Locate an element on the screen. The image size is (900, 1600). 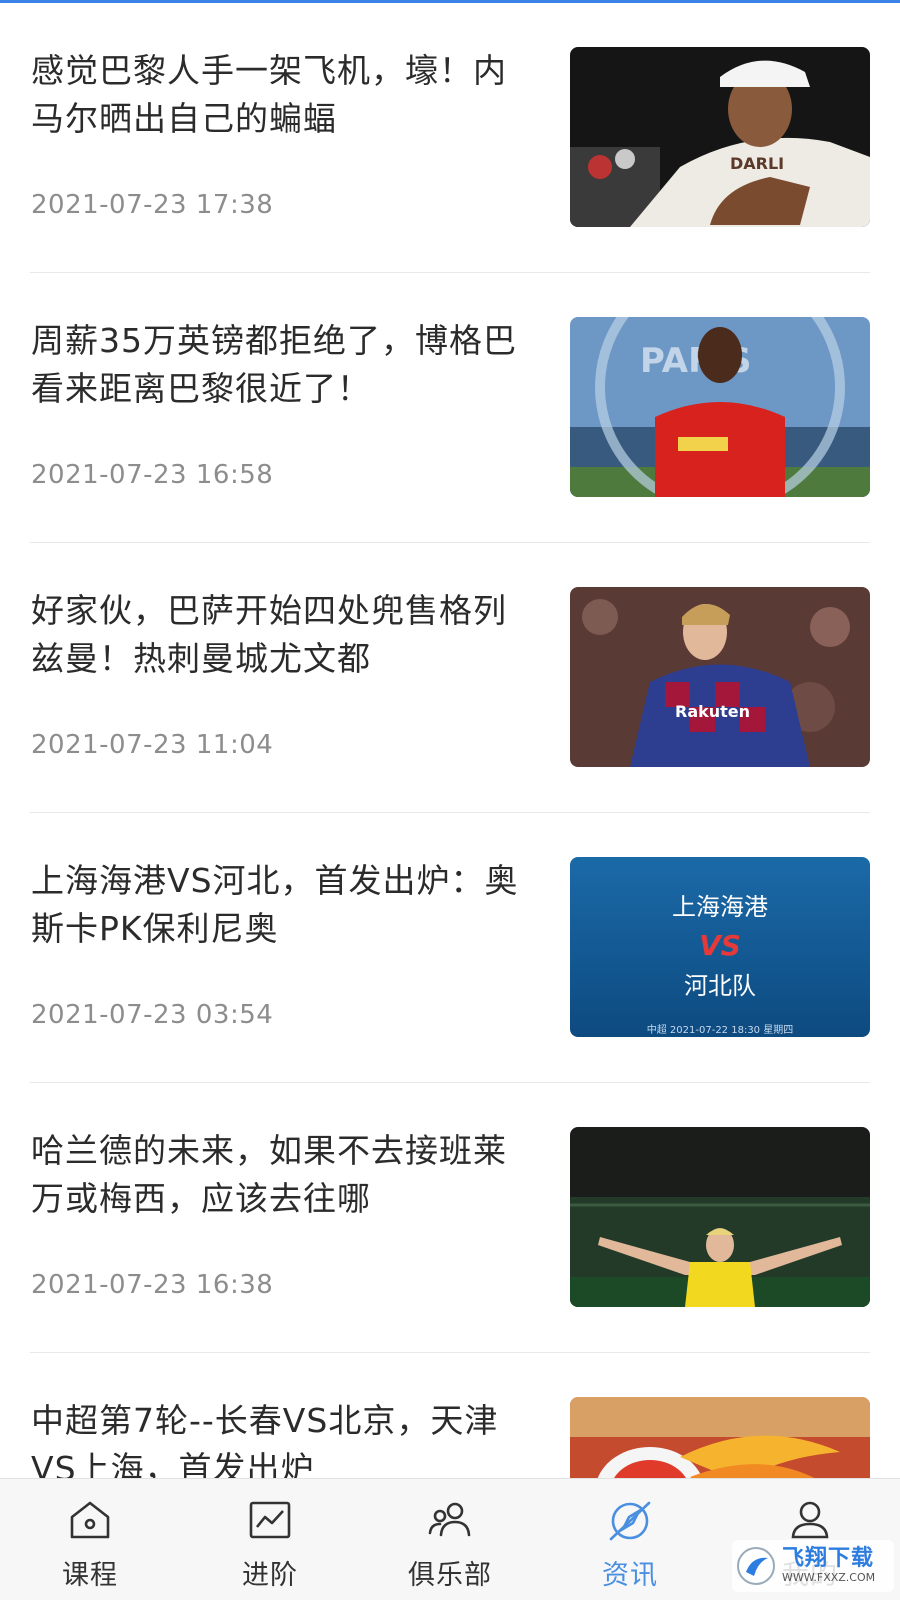
watermark: 飞翔下载 WWW.FXXZ.COM is located at coordinates (813, 1566).